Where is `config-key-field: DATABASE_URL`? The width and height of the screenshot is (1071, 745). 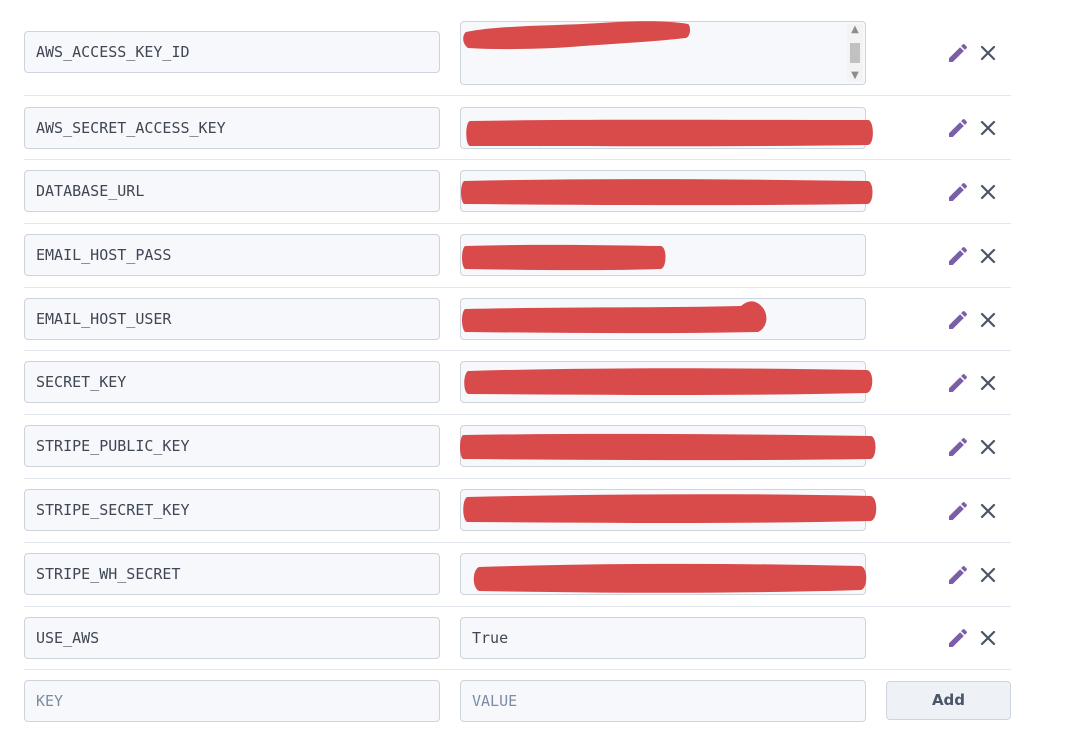
config-key-field: DATABASE_URL is located at coordinates (232, 191).